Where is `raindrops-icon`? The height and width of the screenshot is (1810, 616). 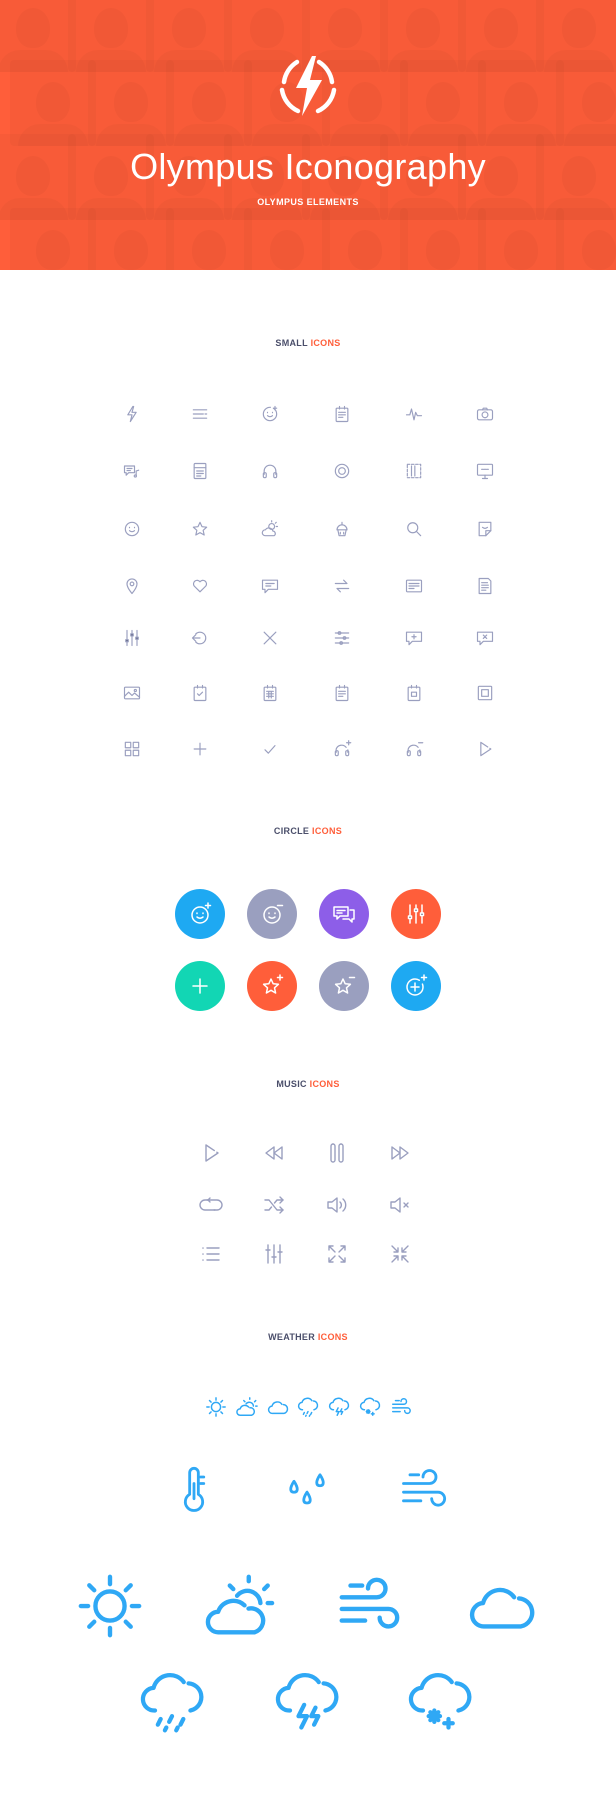
raindrops-icon is located at coordinates (307, 1490).